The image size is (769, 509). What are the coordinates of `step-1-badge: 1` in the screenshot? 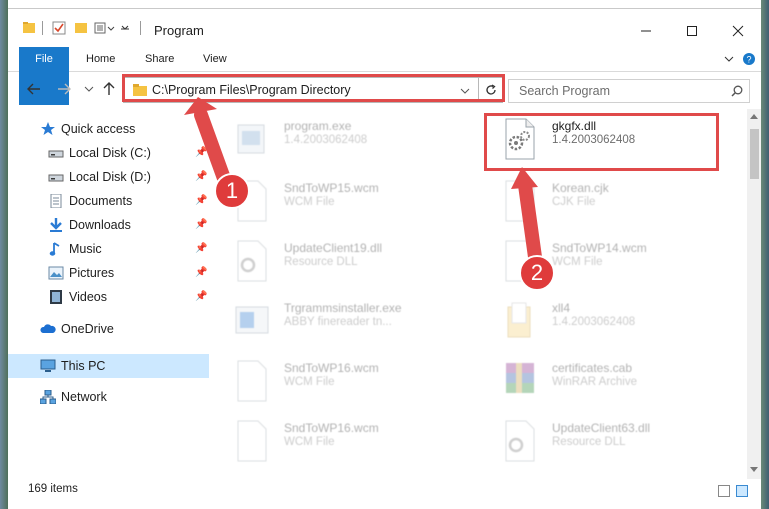 It's located at (232, 191).